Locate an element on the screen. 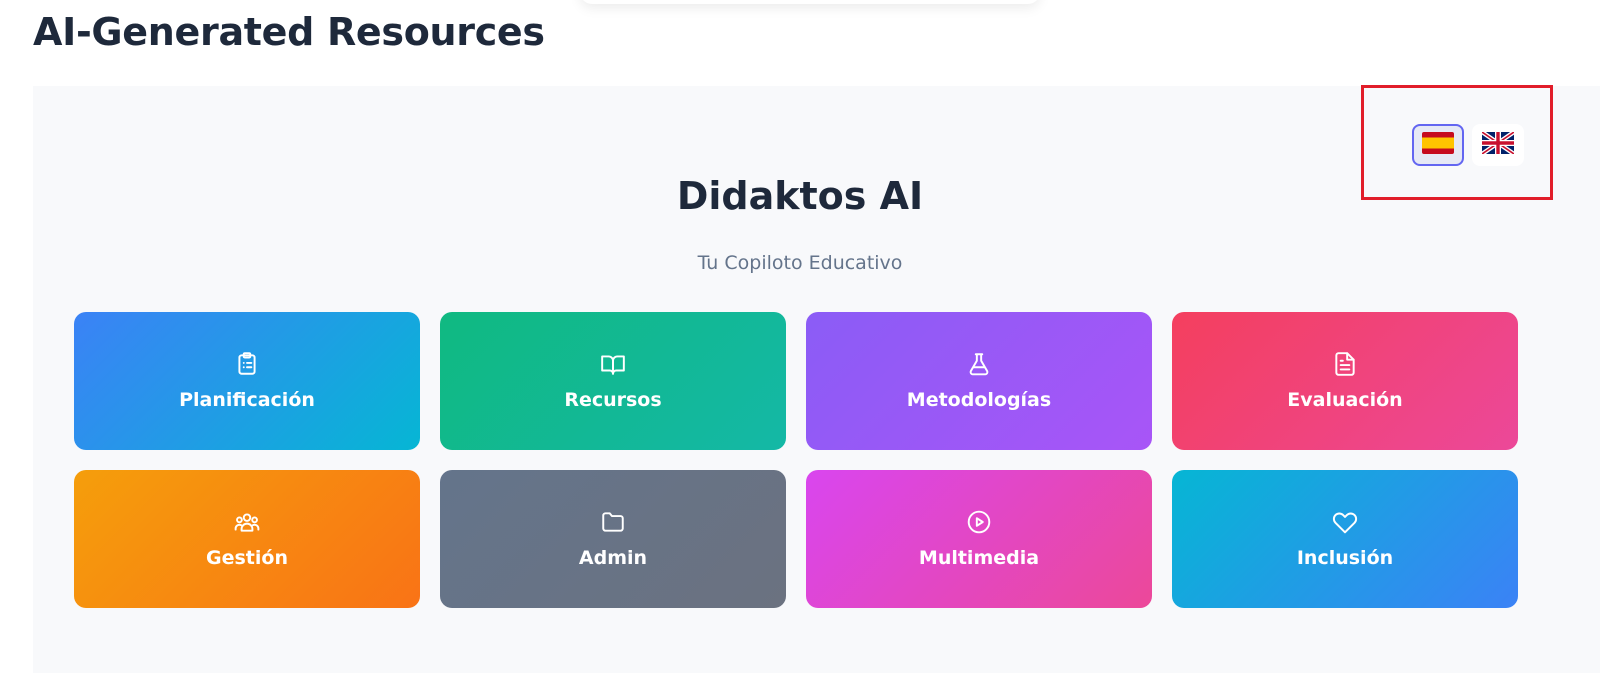 The image size is (1600, 673). tile-label: Recursos is located at coordinates (613, 400).